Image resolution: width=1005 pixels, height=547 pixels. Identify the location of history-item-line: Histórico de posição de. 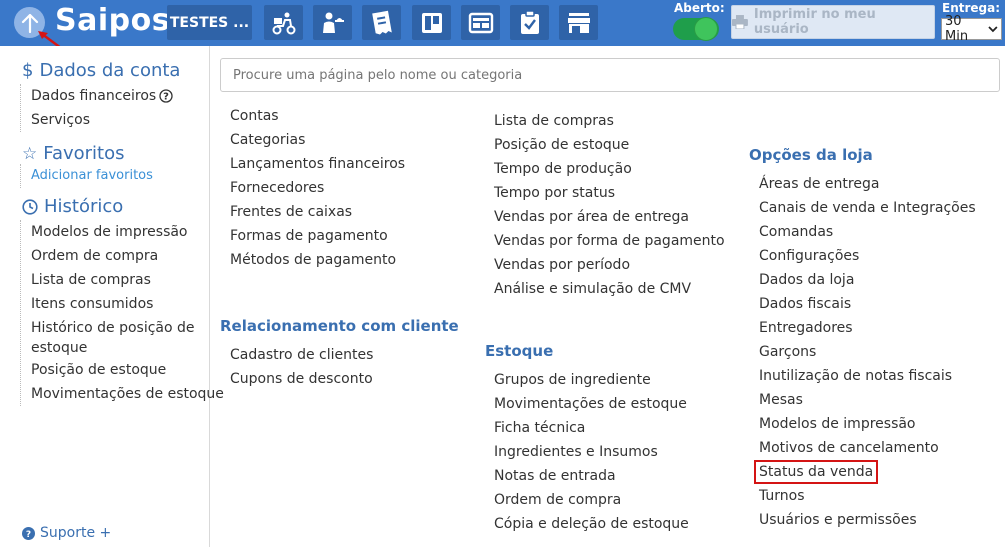
(113, 328).